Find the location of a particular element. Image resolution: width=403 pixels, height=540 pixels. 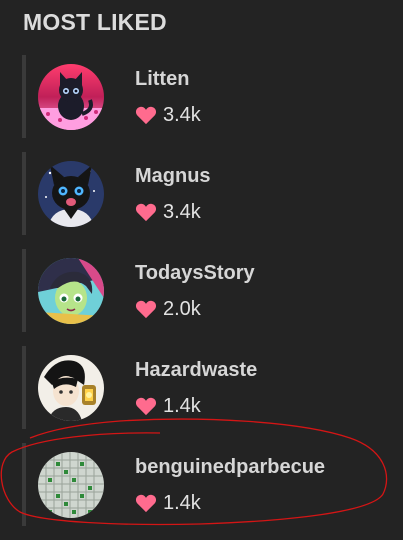

avatar-hazardwaste is located at coordinates (71, 388).